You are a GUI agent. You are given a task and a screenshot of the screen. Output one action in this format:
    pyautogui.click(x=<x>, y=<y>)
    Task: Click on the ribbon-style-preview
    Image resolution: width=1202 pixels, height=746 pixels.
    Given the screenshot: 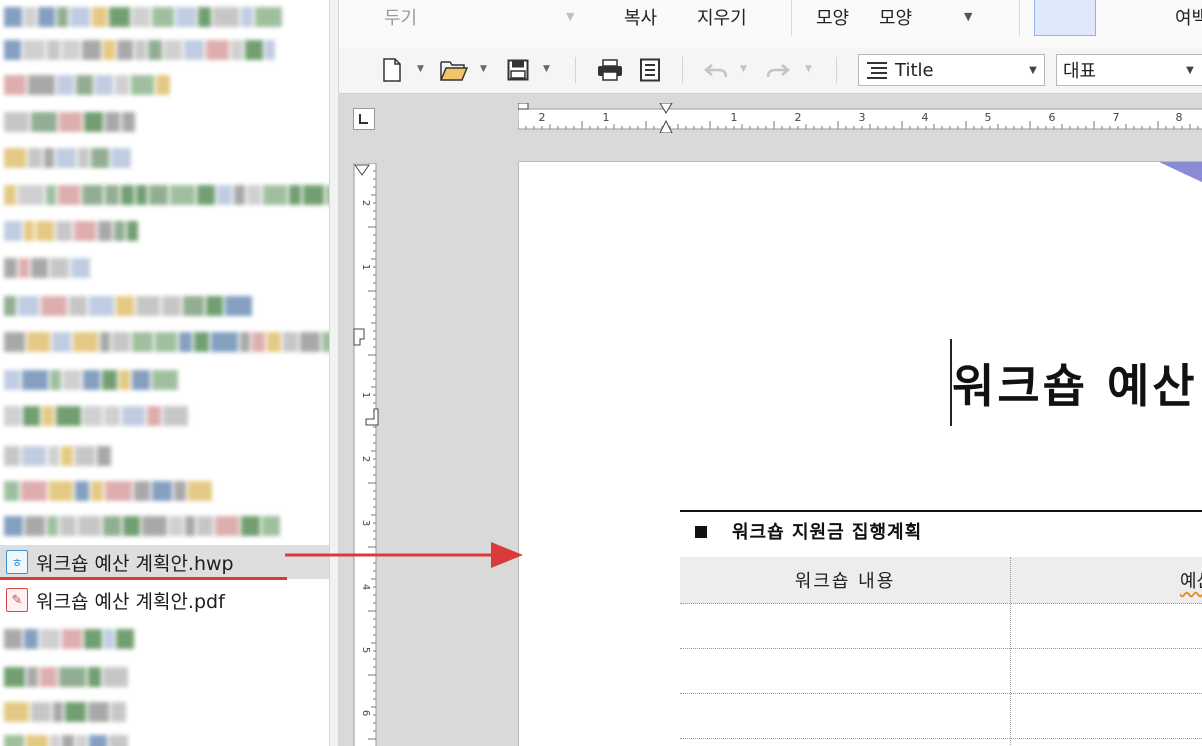 What is the action you would take?
    pyautogui.click(x=1065, y=18)
    